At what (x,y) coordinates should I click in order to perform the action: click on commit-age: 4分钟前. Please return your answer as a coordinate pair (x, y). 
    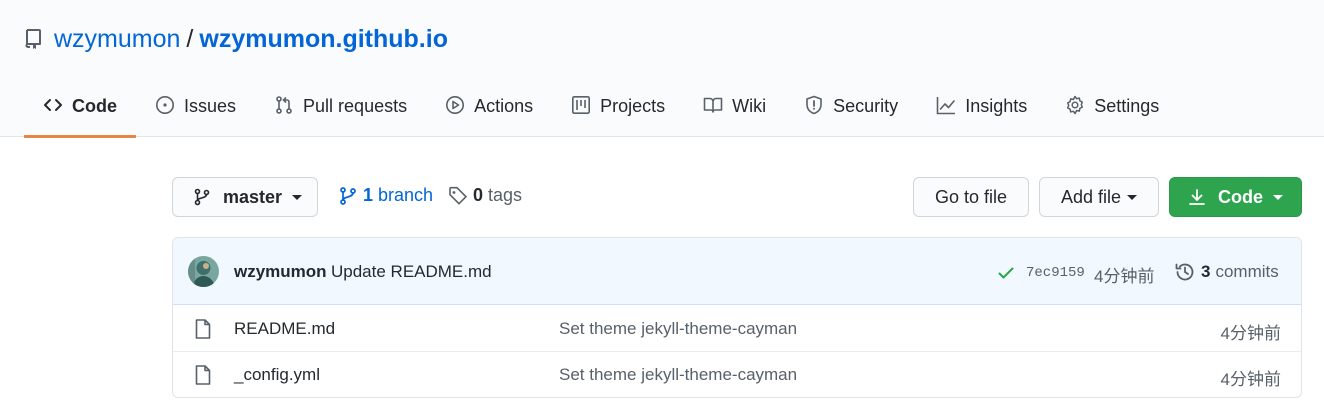
    Looking at the image, I should click on (1124, 276).